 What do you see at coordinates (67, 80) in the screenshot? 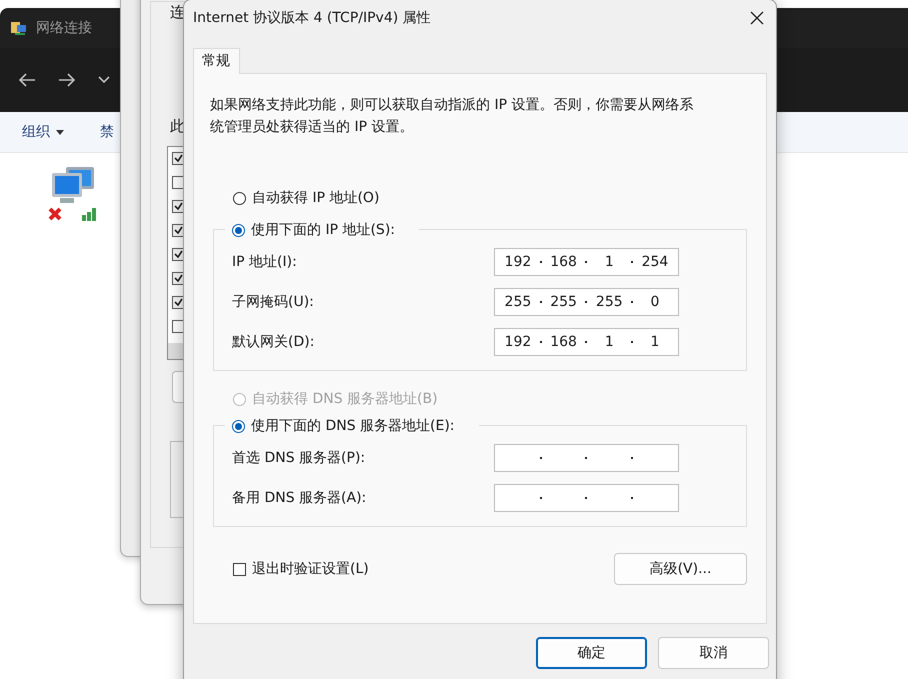
I see `forward-icon` at bounding box center [67, 80].